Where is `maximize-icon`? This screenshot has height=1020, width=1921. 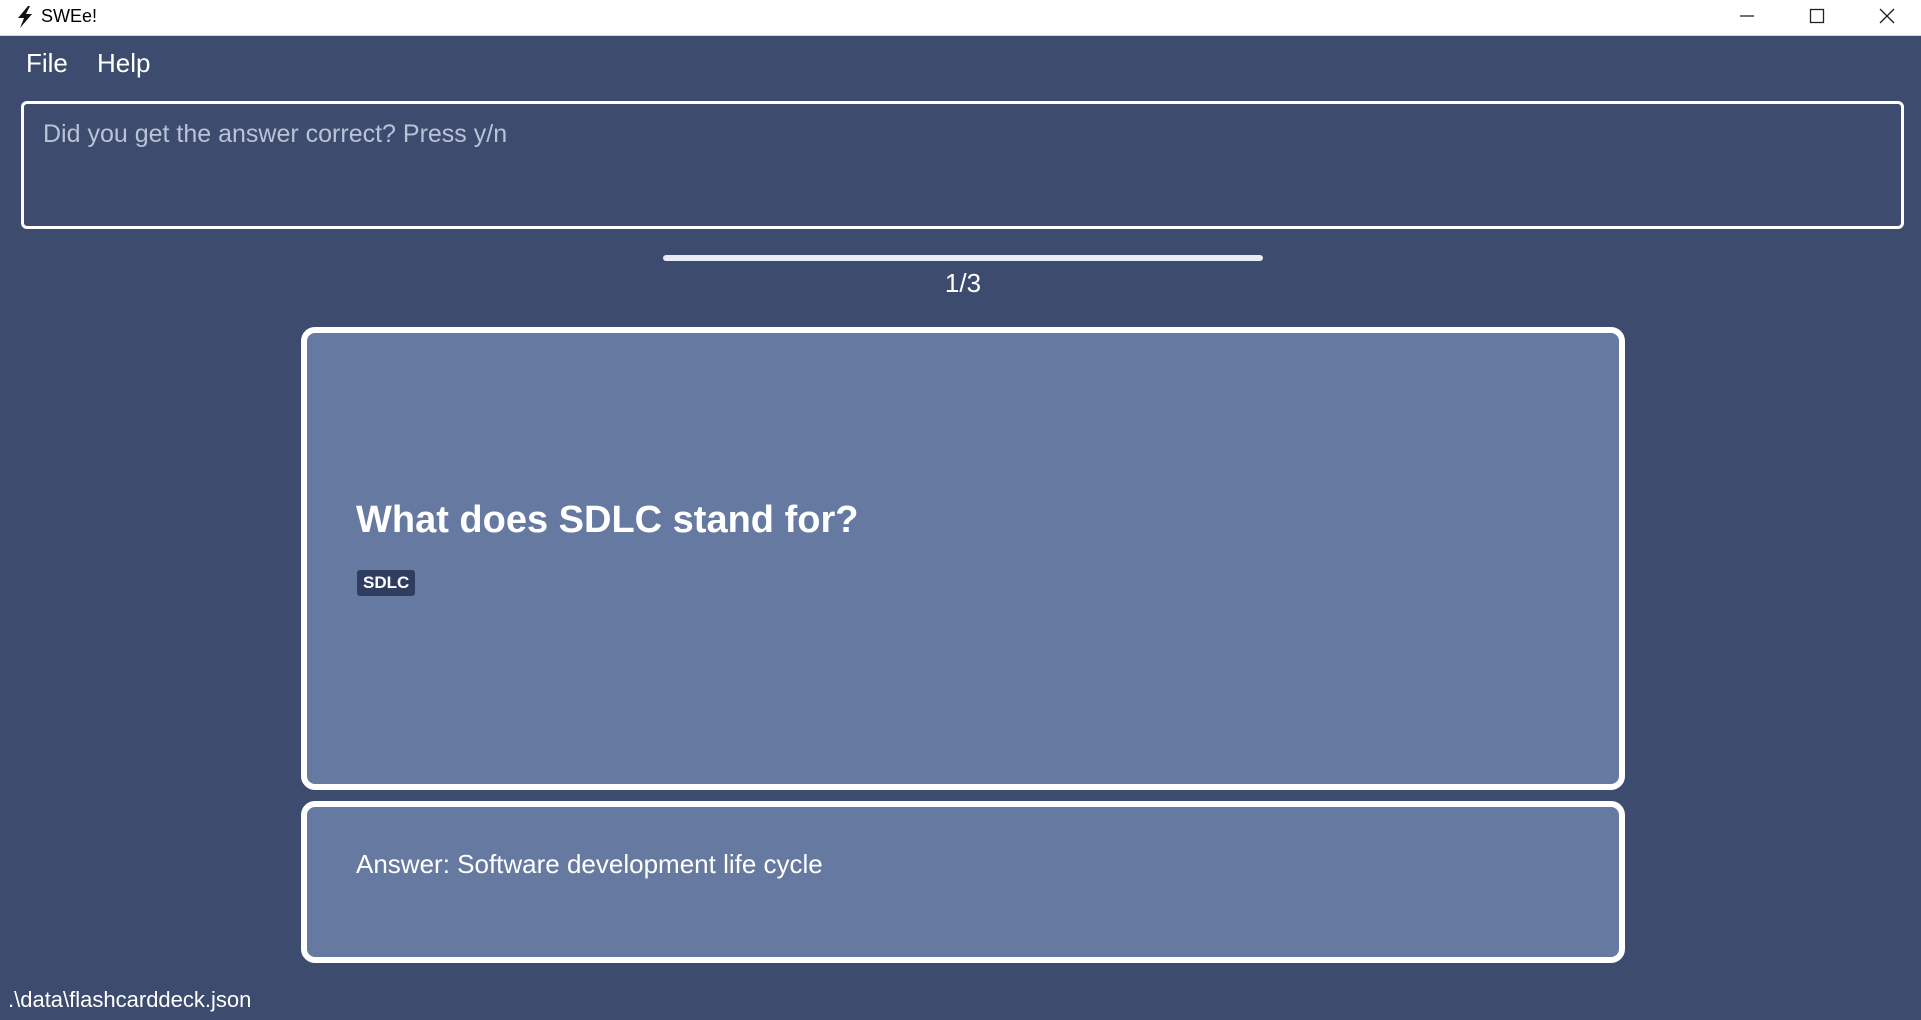
maximize-icon is located at coordinates (1817, 16).